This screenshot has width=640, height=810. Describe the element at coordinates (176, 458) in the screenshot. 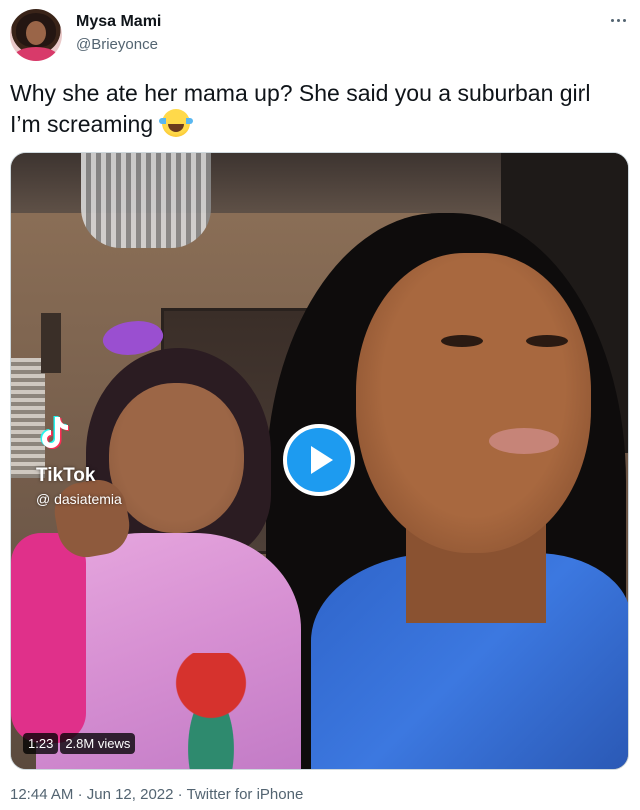

I see `girl-face-graphic` at that location.